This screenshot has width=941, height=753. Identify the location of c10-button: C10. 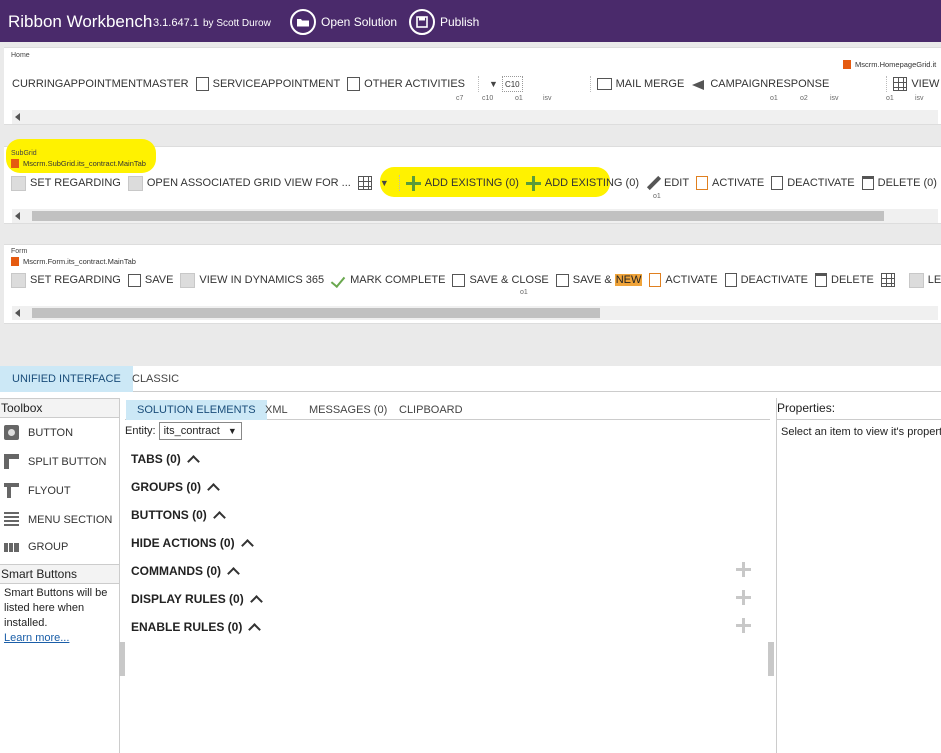
(512, 84).